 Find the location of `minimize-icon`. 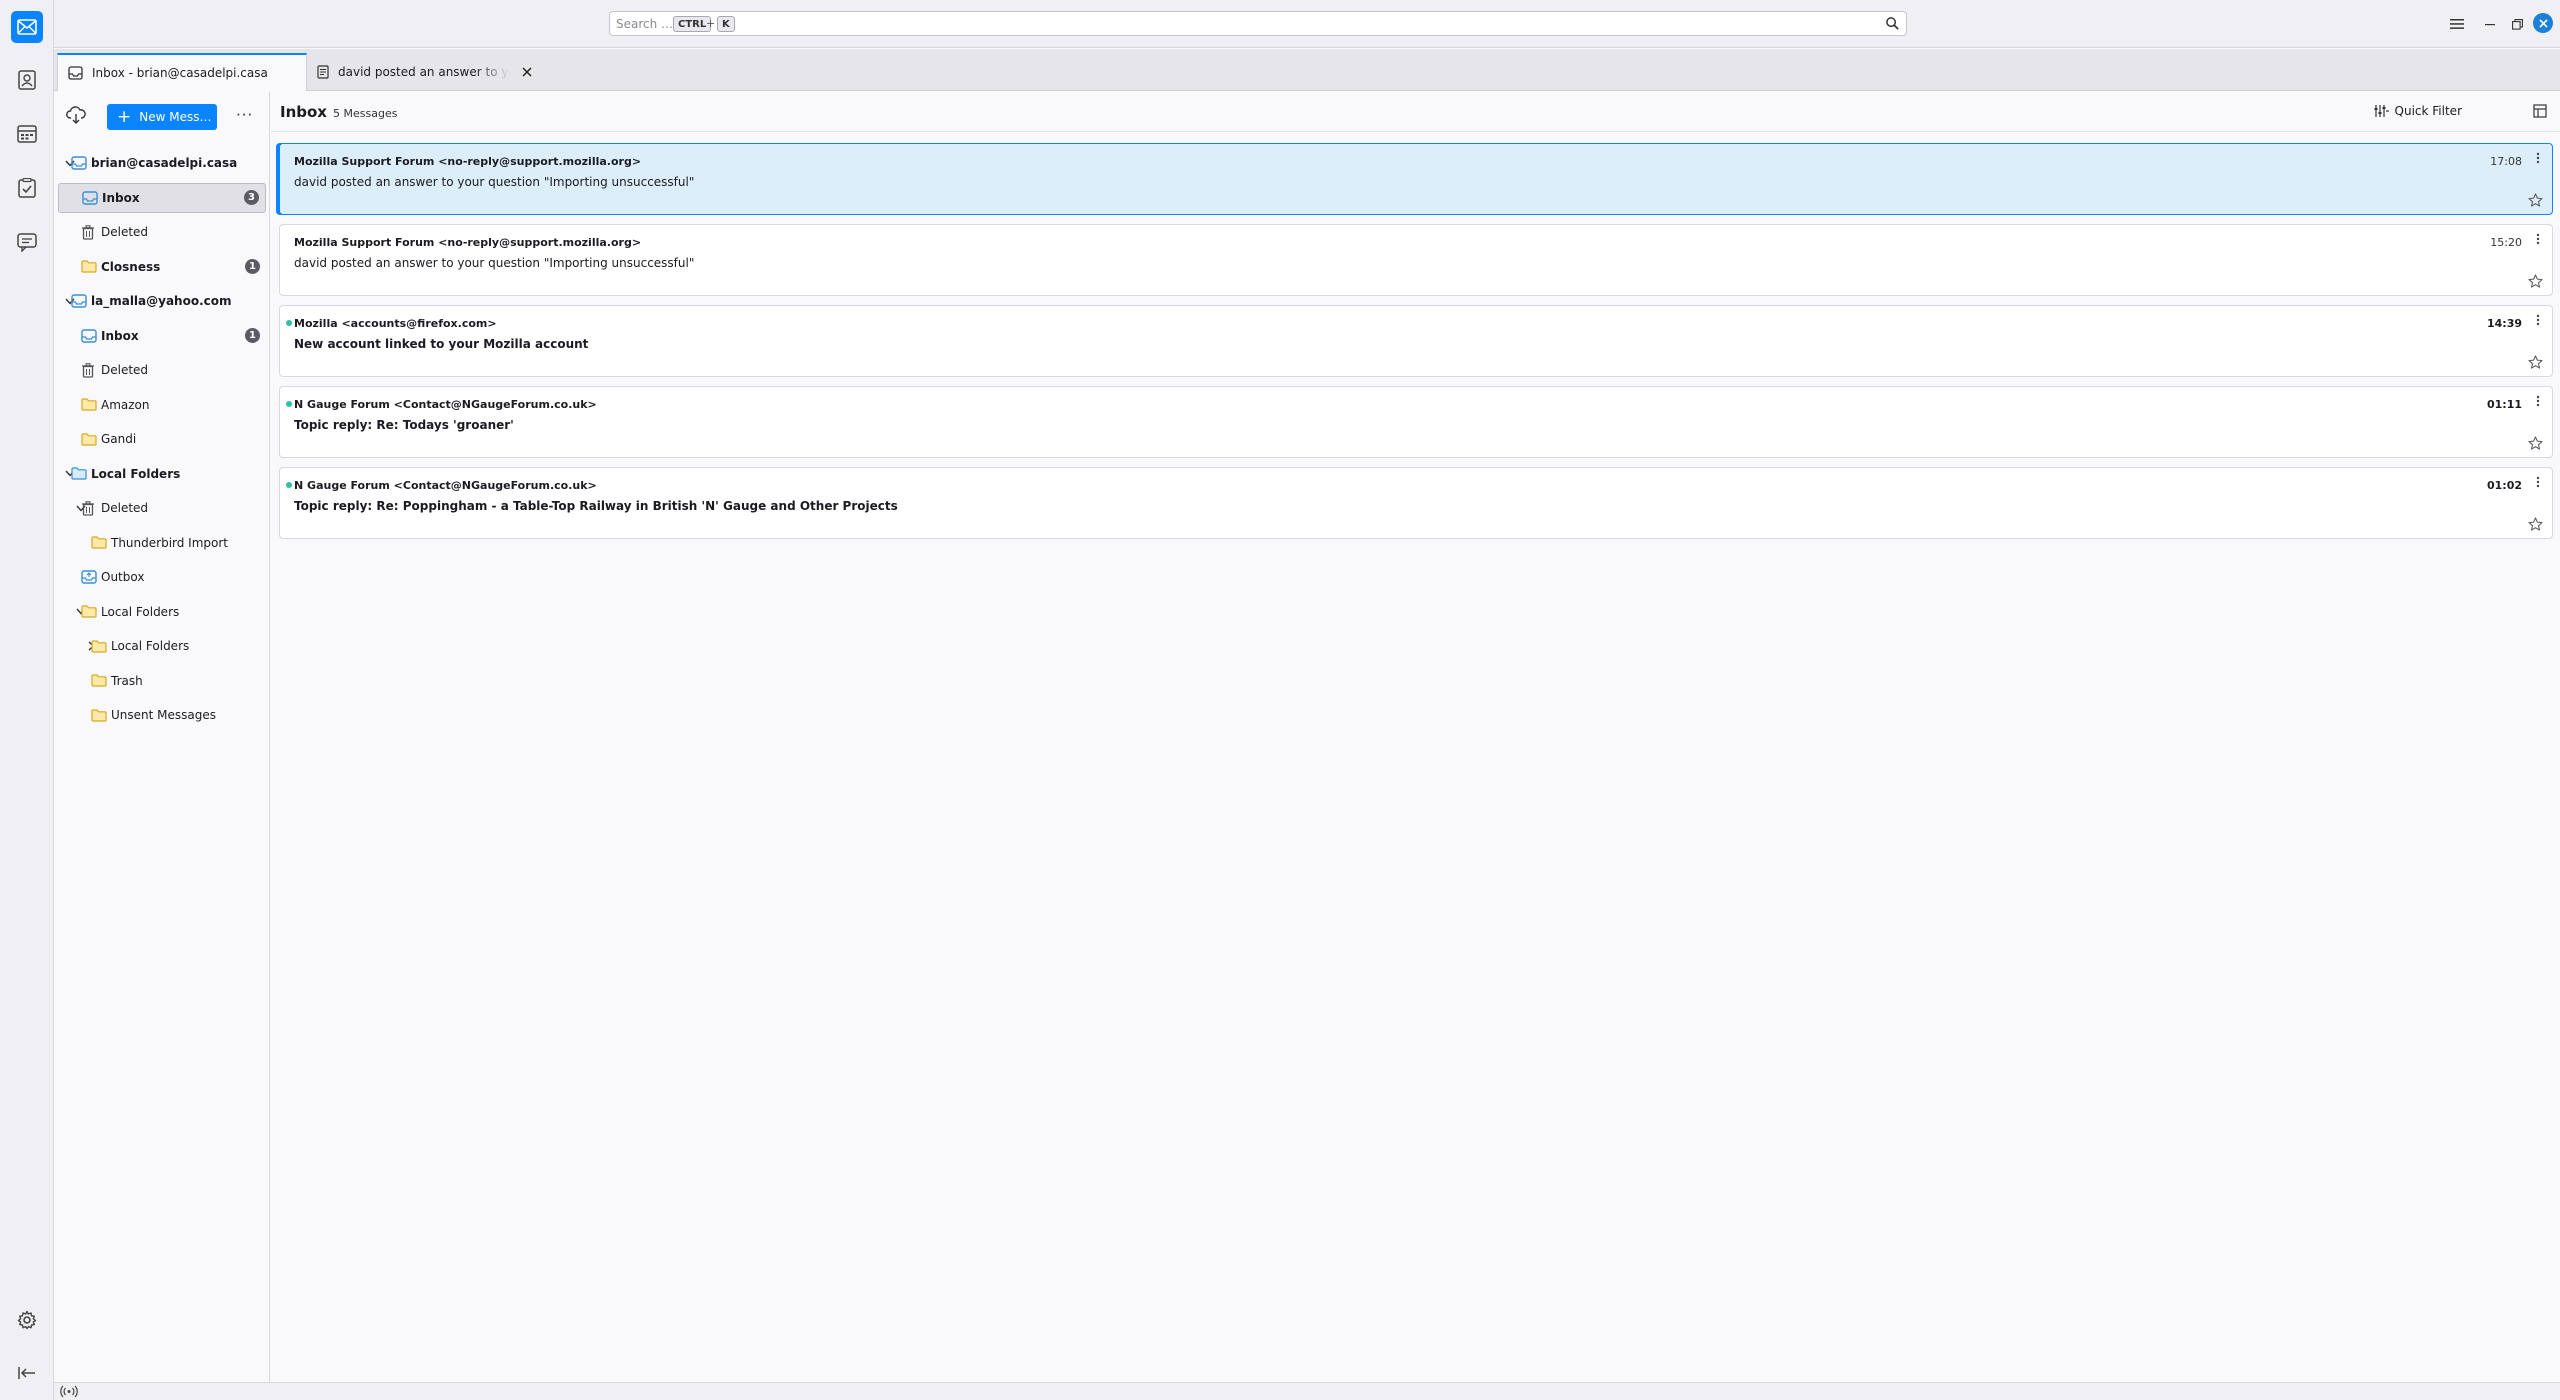

minimize-icon is located at coordinates (2490, 24).